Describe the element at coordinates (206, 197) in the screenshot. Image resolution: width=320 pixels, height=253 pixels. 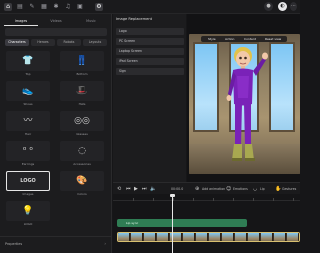
I see `timeline-ruler` at that location.